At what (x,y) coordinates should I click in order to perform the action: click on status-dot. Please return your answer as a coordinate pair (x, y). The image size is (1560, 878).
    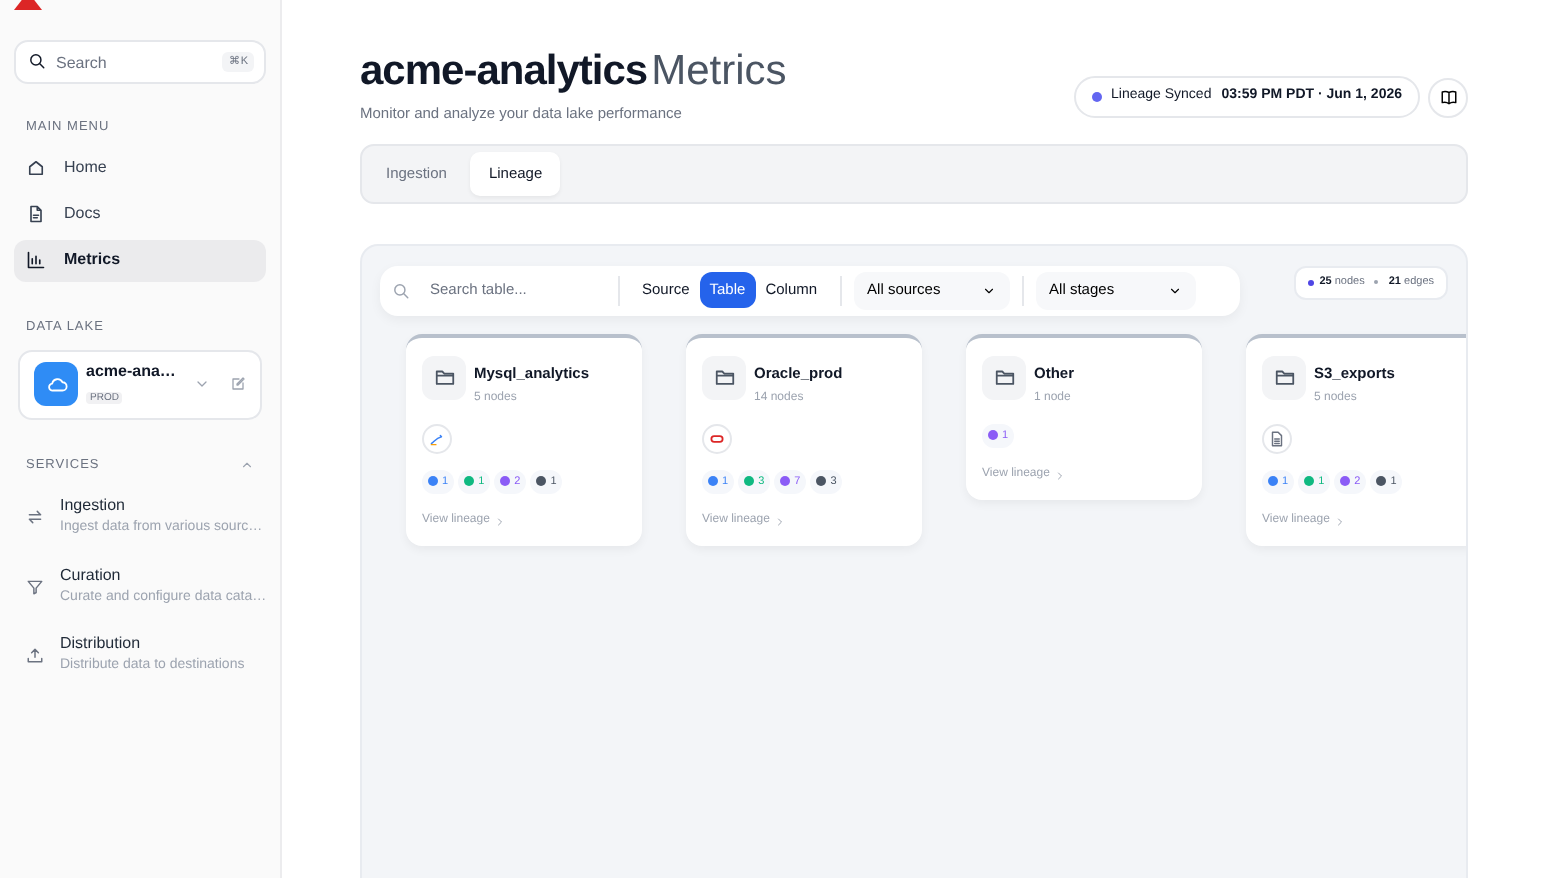
    Looking at the image, I should click on (1310, 282).